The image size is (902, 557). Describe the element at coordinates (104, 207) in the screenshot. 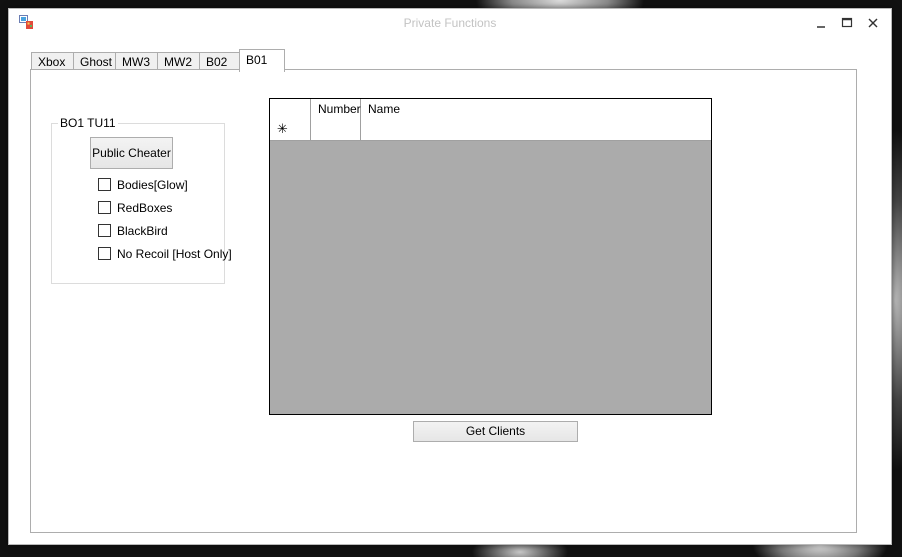

I see `redboxes-checkbox` at that location.